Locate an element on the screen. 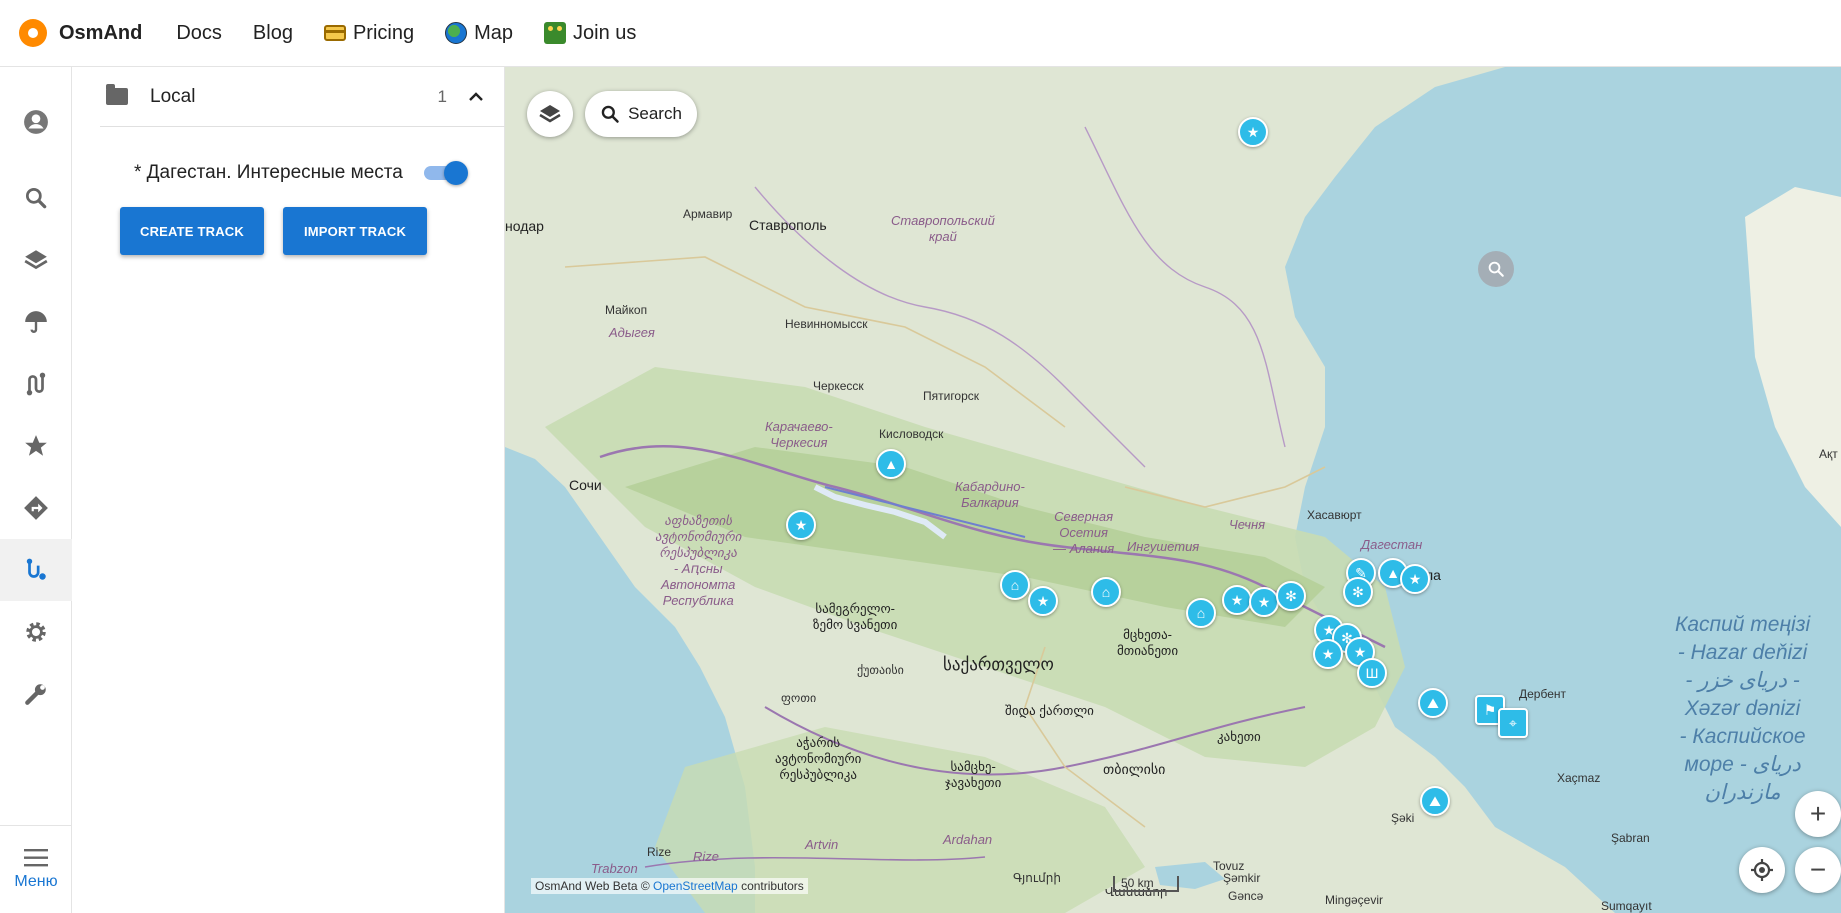 The width and height of the screenshot is (1841, 913). region-ingushetia: Ингушетия is located at coordinates (1163, 546).